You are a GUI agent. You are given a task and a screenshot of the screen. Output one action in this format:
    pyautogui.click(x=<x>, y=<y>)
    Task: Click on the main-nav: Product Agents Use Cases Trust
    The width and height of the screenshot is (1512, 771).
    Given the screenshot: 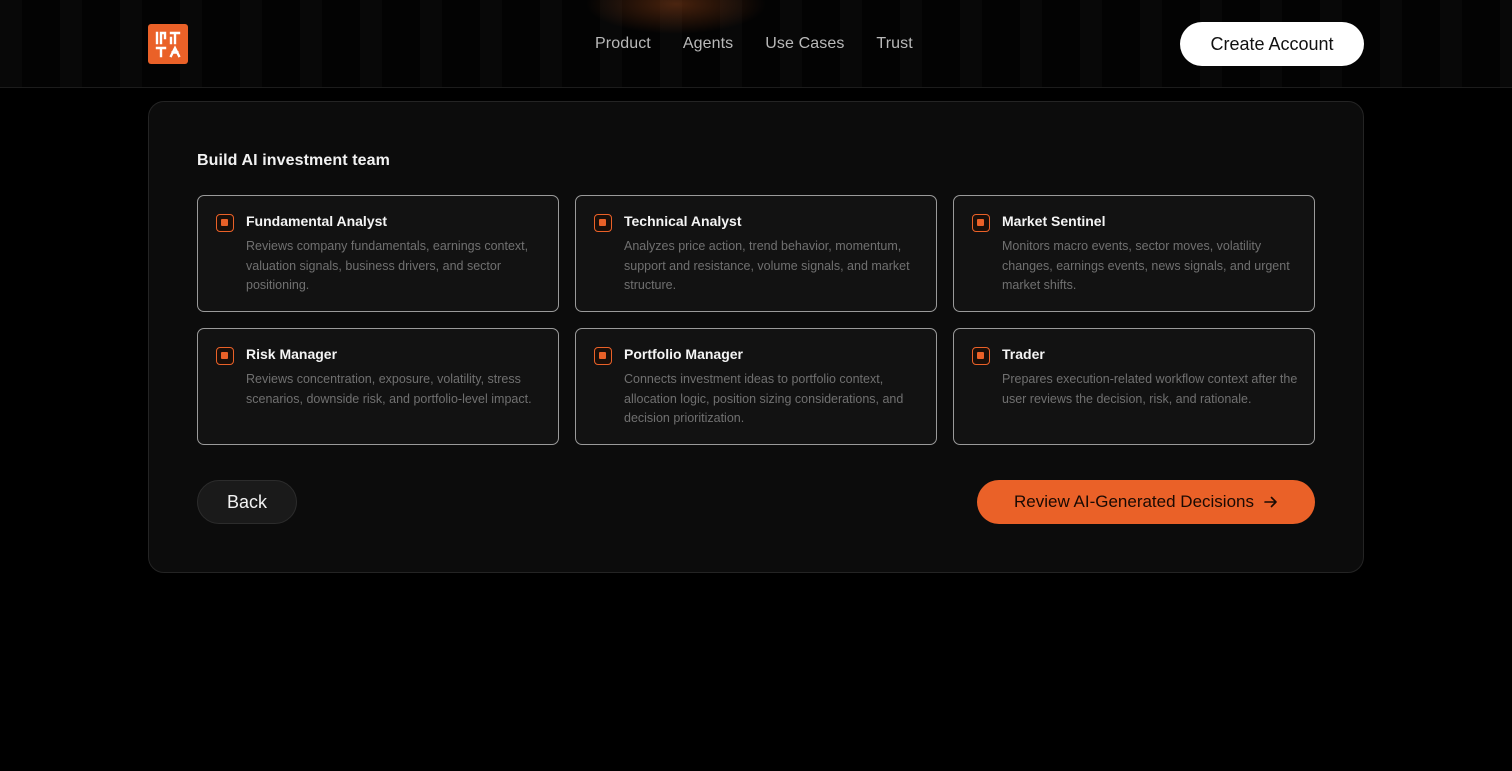 What is the action you would take?
    pyautogui.click(x=754, y=44)
    